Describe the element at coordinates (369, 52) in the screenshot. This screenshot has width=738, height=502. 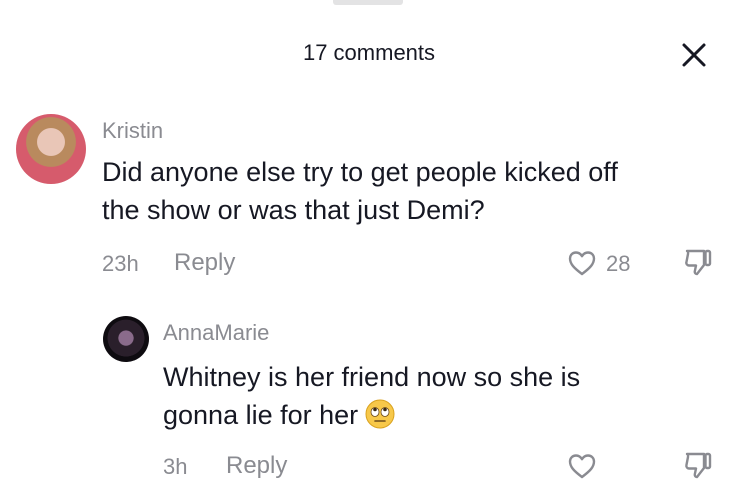
I see `comments-count-title: 17 comments` at that location.